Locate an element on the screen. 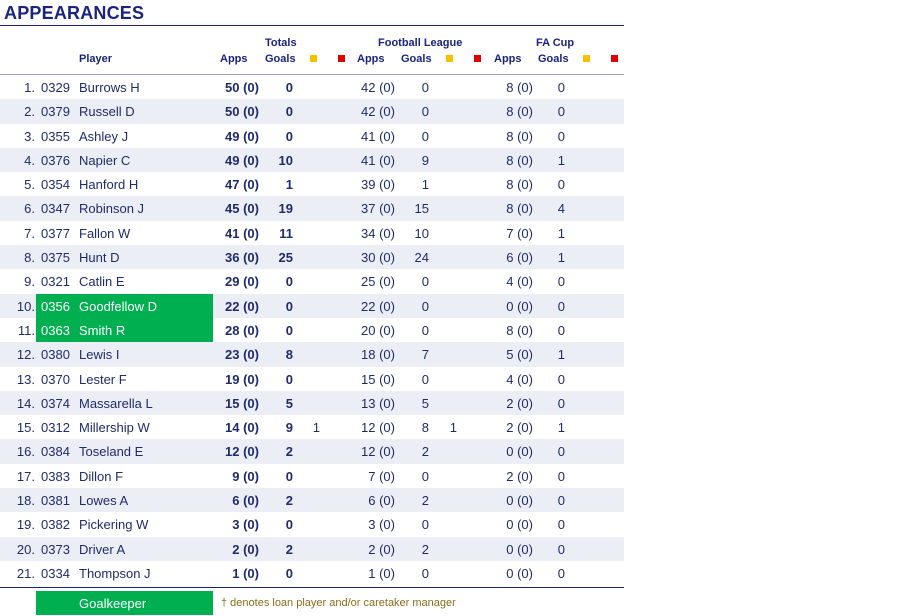  row-number: 20. is located at coordinates (25, 549).